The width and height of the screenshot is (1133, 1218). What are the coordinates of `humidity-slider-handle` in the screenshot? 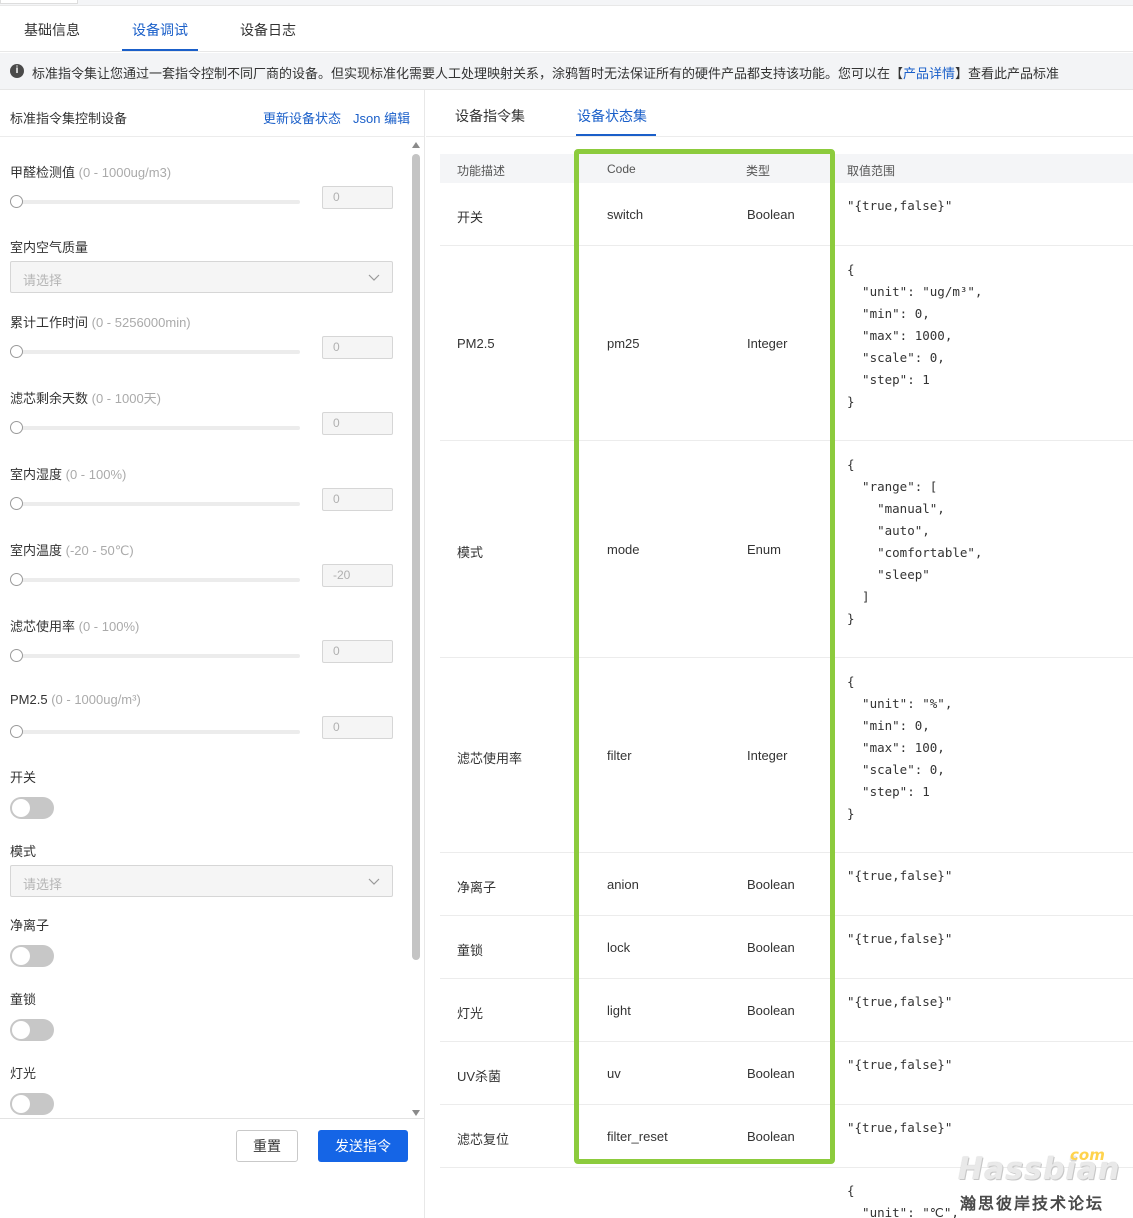 It's located at (16, 503).